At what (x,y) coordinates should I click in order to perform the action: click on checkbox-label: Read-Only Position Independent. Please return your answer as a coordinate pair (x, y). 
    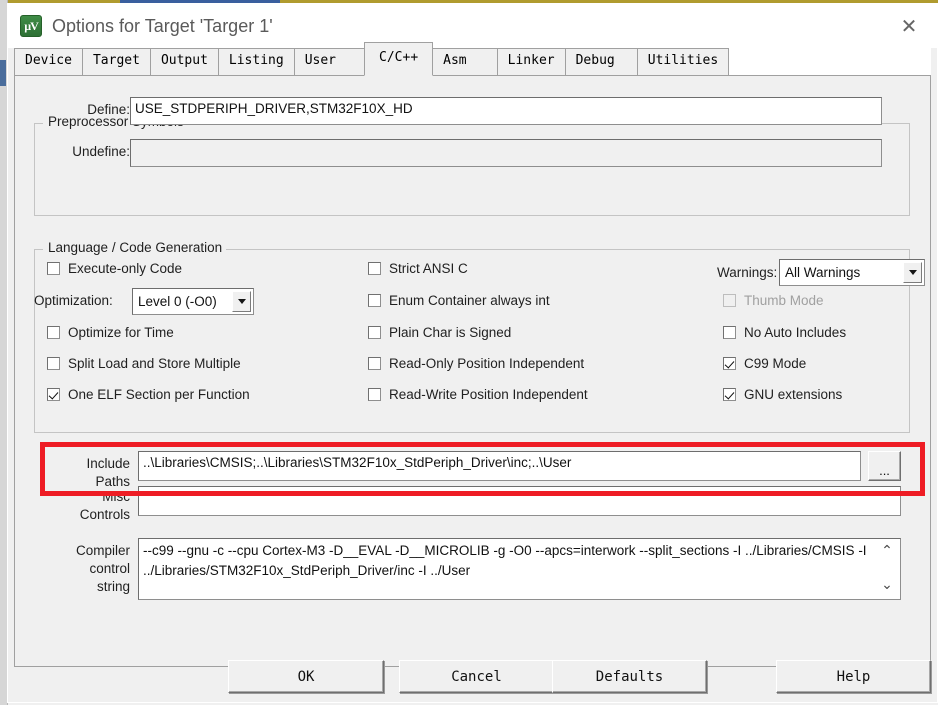
    Looking at the image, I should click on (487, 363).